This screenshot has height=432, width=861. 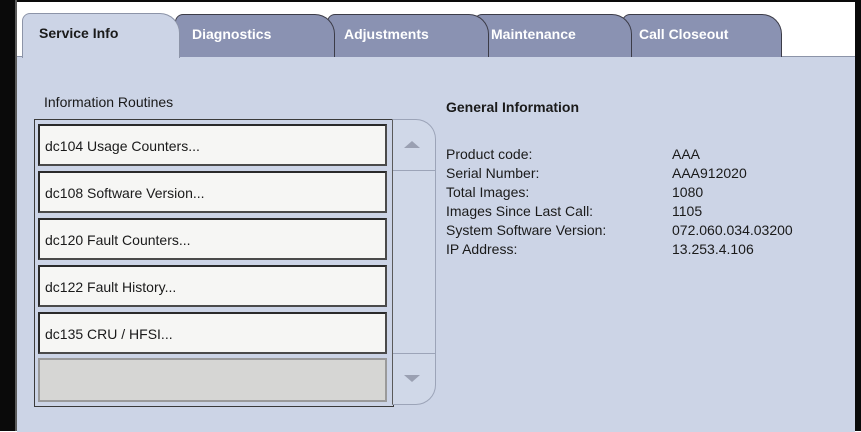 I want to click on info-row-ip-address: IP Address: 13.253.4.106, so click(x=646, y=250).